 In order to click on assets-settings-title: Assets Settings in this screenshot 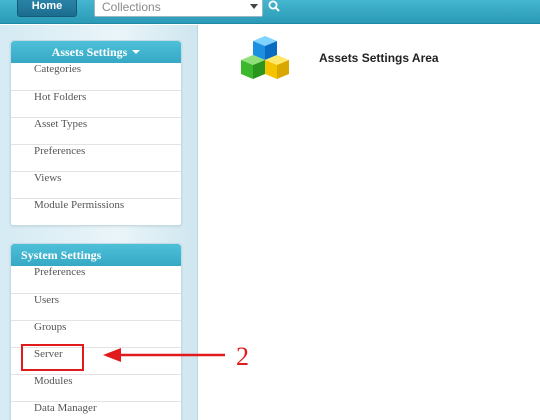, I will do `click(89, 52)`.